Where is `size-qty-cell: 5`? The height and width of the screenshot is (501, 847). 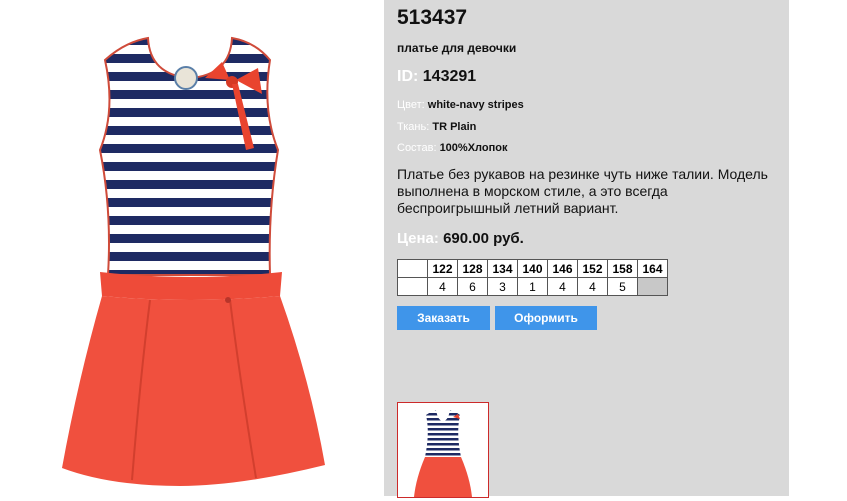 size-qty-cell: 5 is located at coordinates (622, 286).